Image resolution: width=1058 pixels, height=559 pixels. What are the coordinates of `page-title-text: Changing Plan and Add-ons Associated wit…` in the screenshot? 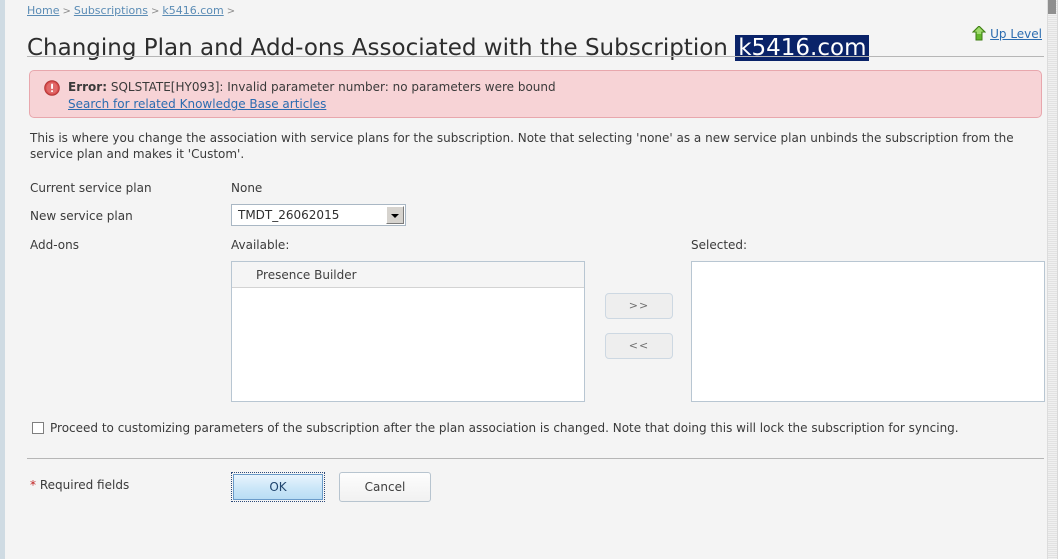 It's located at (377, 48).